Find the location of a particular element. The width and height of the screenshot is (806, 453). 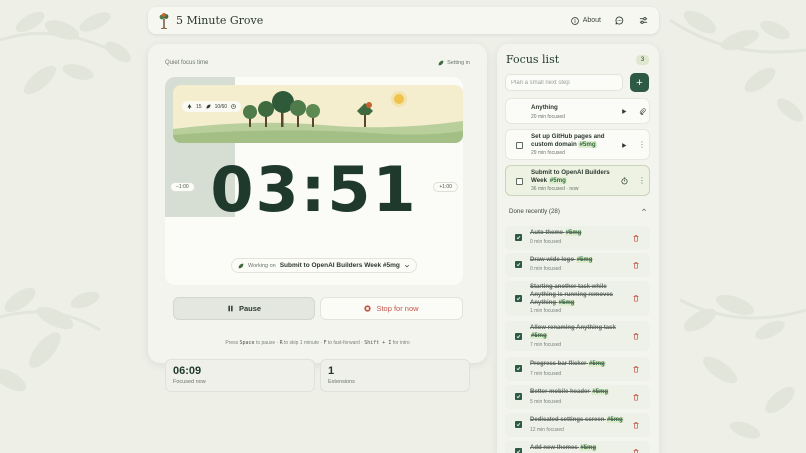

new-task-input is located at coordinates (564, 82).